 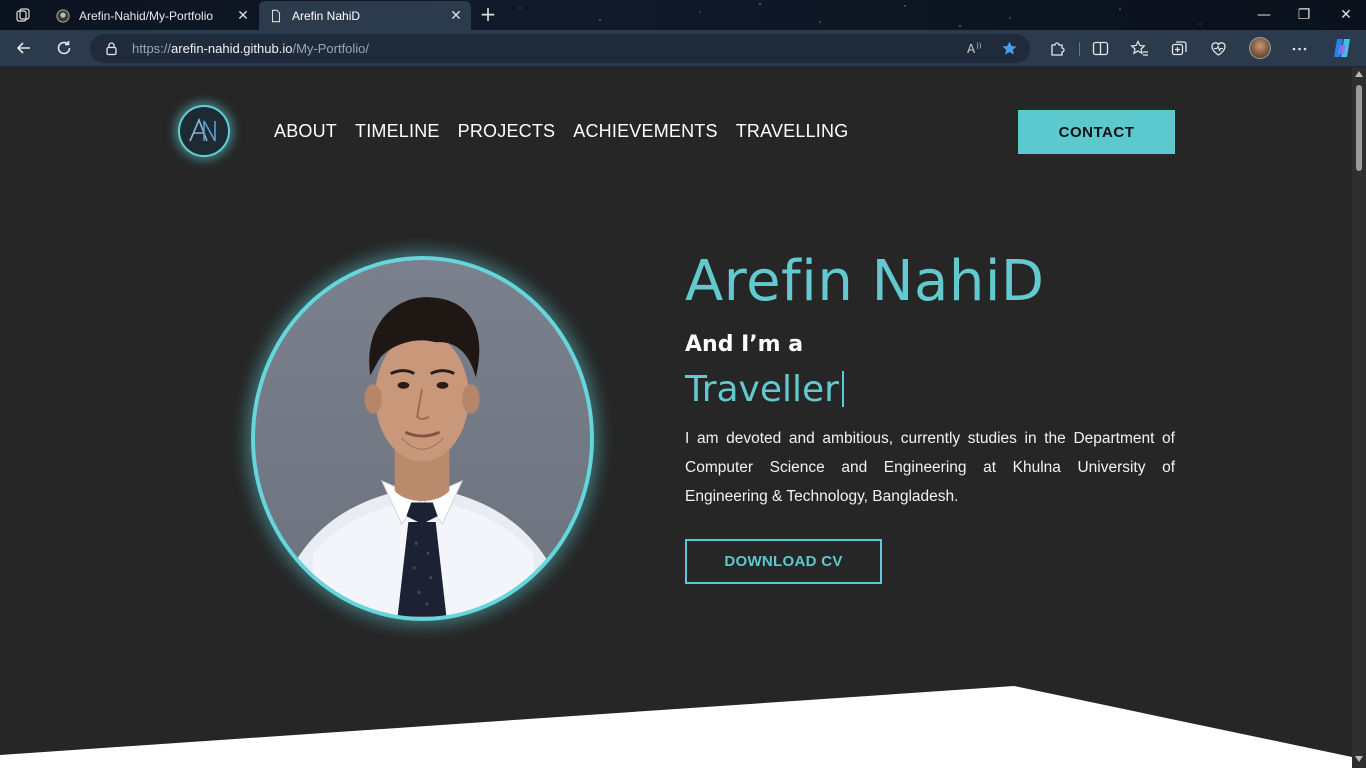 I want to click on toolbar-divider, so click(x=1079, y=49).